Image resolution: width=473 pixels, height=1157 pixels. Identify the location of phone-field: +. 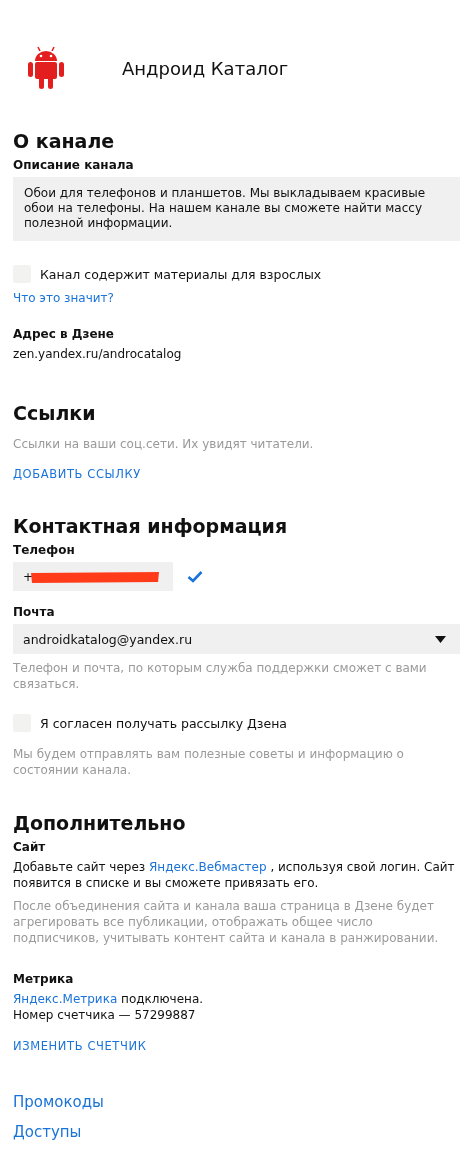
(93, 576).